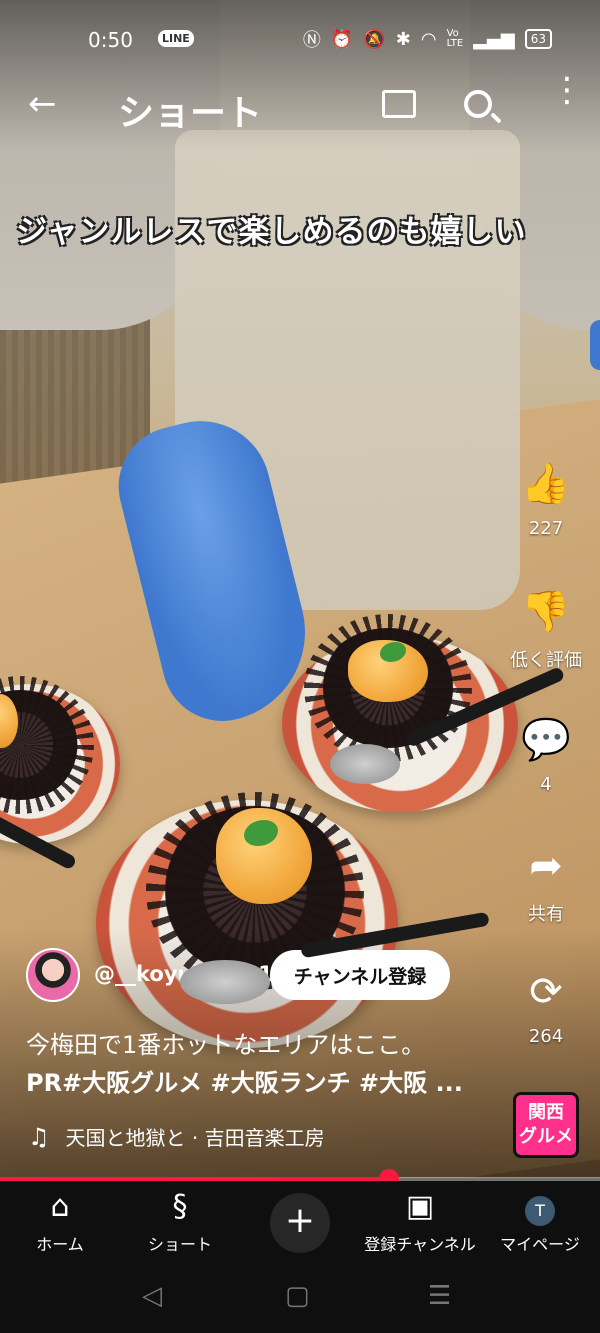 The height and width of the screenshot is (1333, 600). Describe the element at coordinates (546, 484) in the screenshot. I see `thumbs-up-icon: 👍` at that location.